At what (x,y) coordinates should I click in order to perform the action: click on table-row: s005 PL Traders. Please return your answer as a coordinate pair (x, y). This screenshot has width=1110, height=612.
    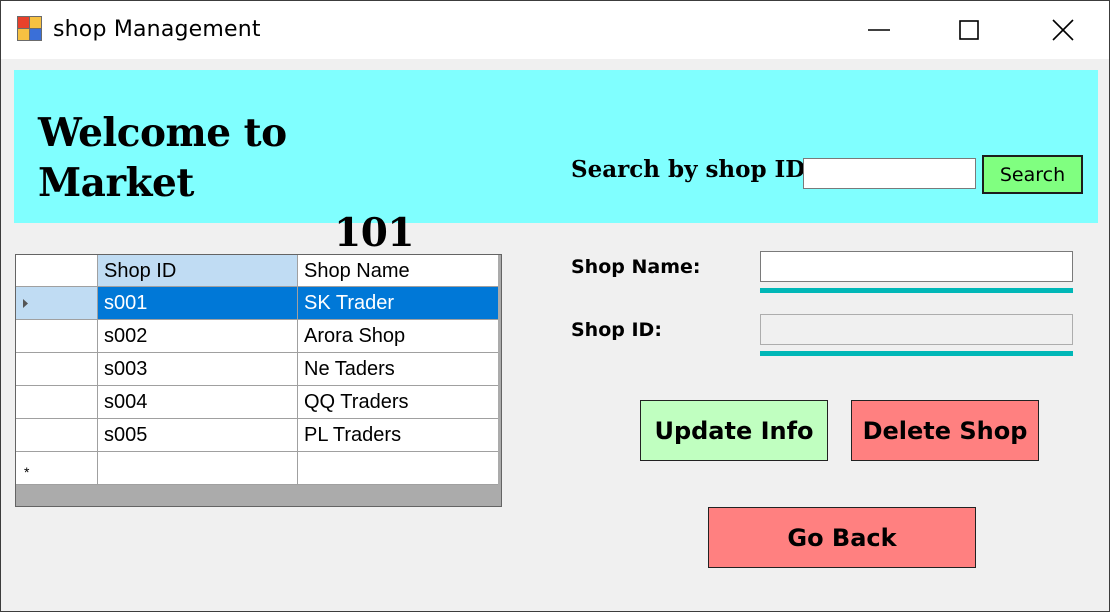
    Looking at the image, I should click on (258, 435).